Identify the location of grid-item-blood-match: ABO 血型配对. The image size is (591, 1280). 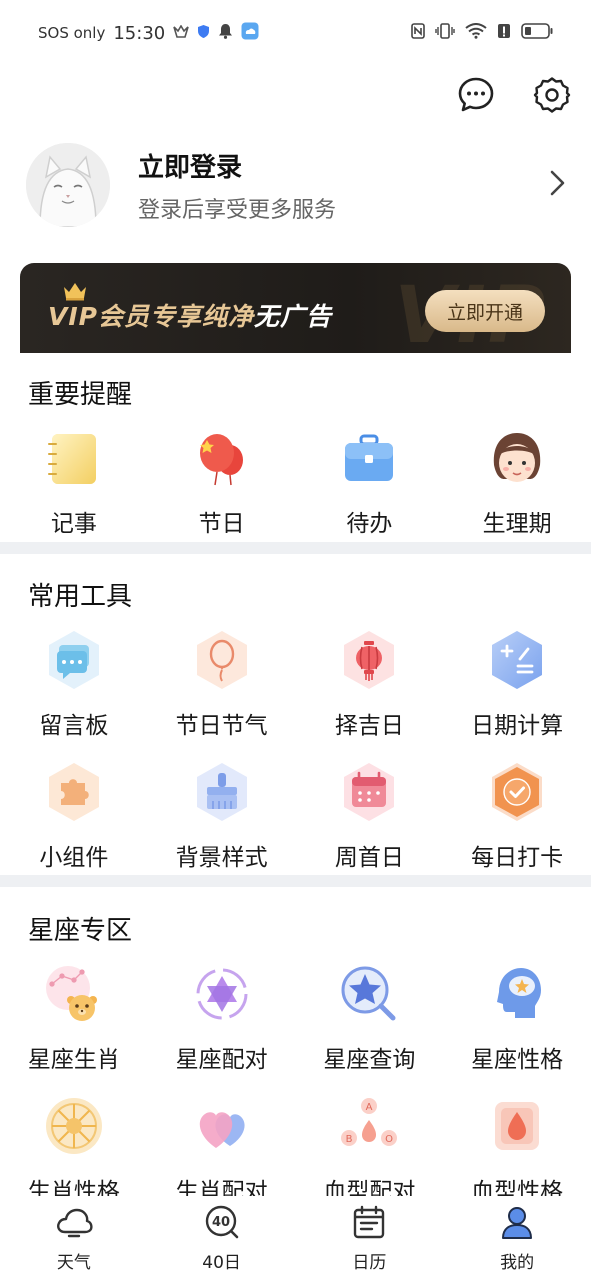
(370, 1150).